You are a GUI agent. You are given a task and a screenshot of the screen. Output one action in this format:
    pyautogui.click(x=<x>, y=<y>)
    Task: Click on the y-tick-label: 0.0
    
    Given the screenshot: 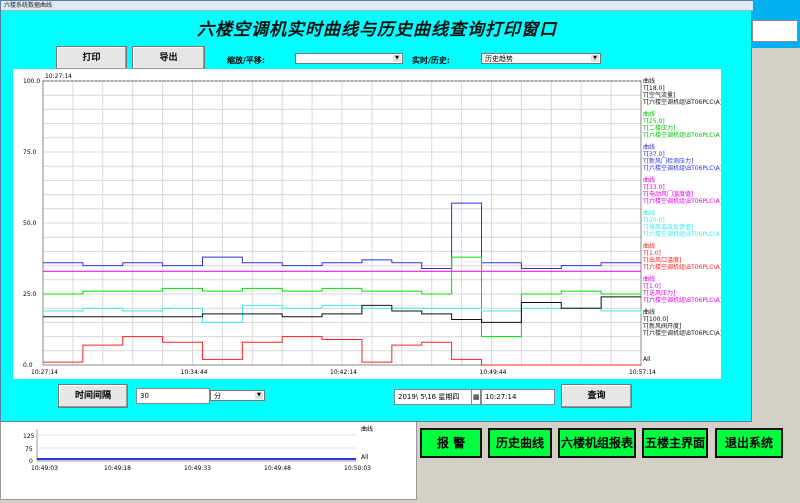 What is the action you would take?
    pyautogui.click(x=28, y=365)
    